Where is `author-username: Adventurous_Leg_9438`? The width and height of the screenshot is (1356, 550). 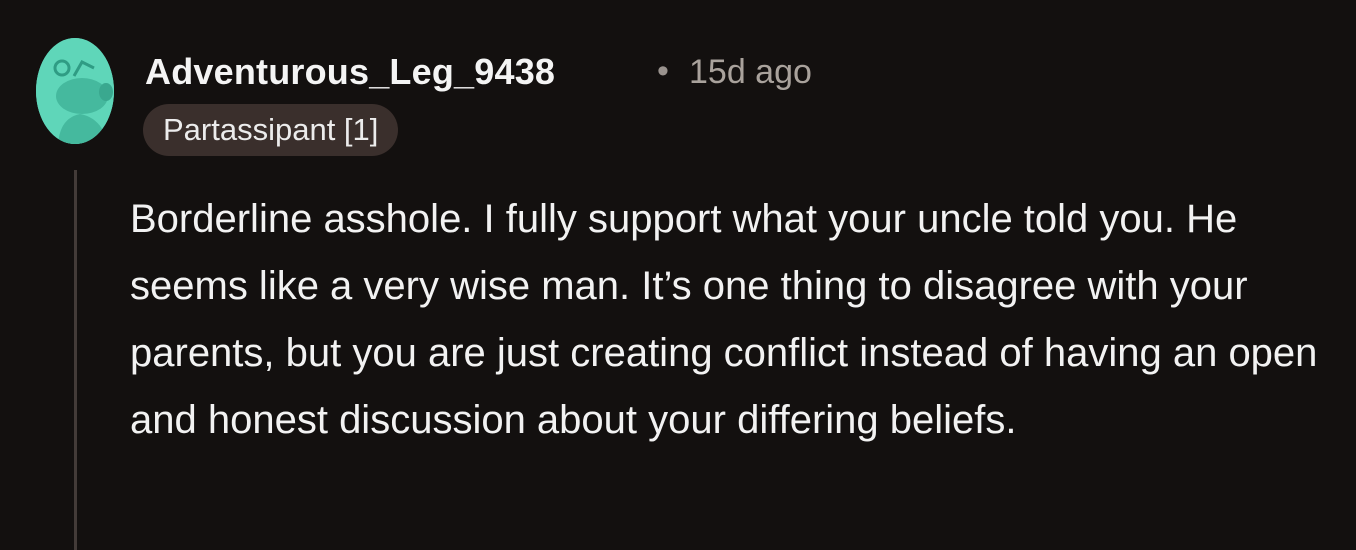
author-username: Adventurous_Leg_9438 is located at coordinates (350, 72).